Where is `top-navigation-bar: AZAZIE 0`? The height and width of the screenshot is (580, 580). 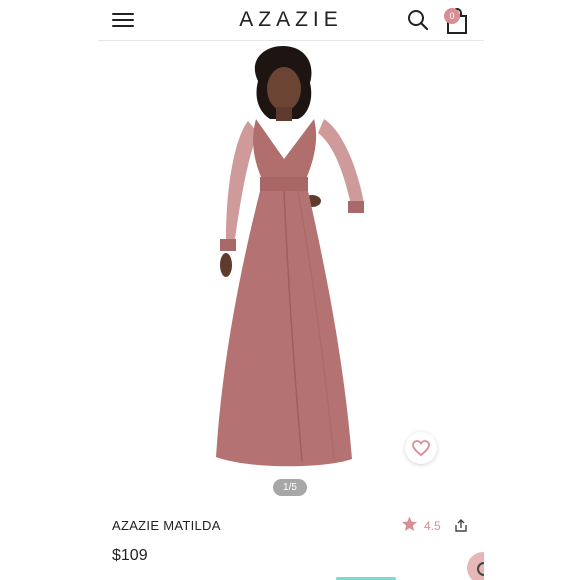 top-navigation-bar: AZAZIE 0 is located at coordinates (291, 20).